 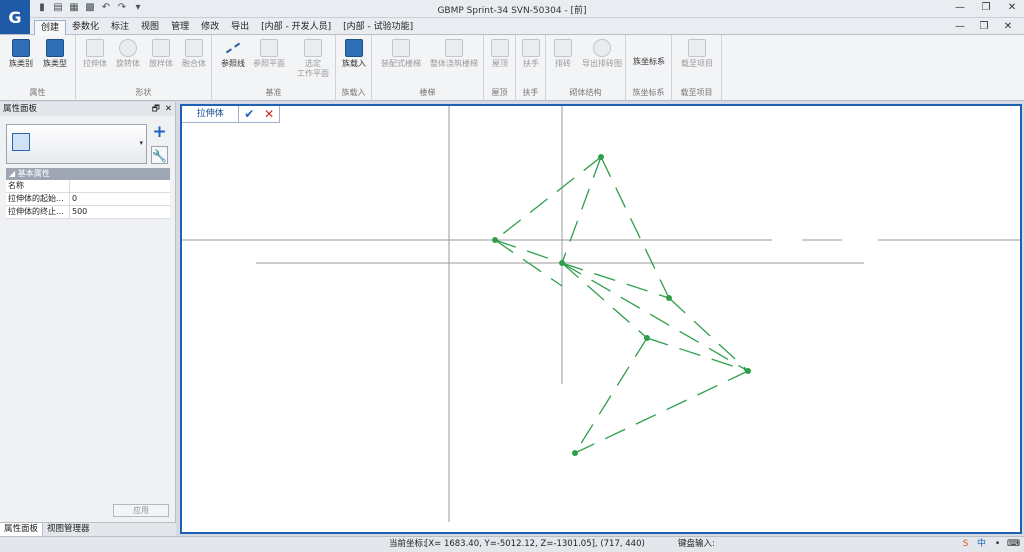 I want to click on reference-plane-button: 参照平面, so click(x=269, y=54).